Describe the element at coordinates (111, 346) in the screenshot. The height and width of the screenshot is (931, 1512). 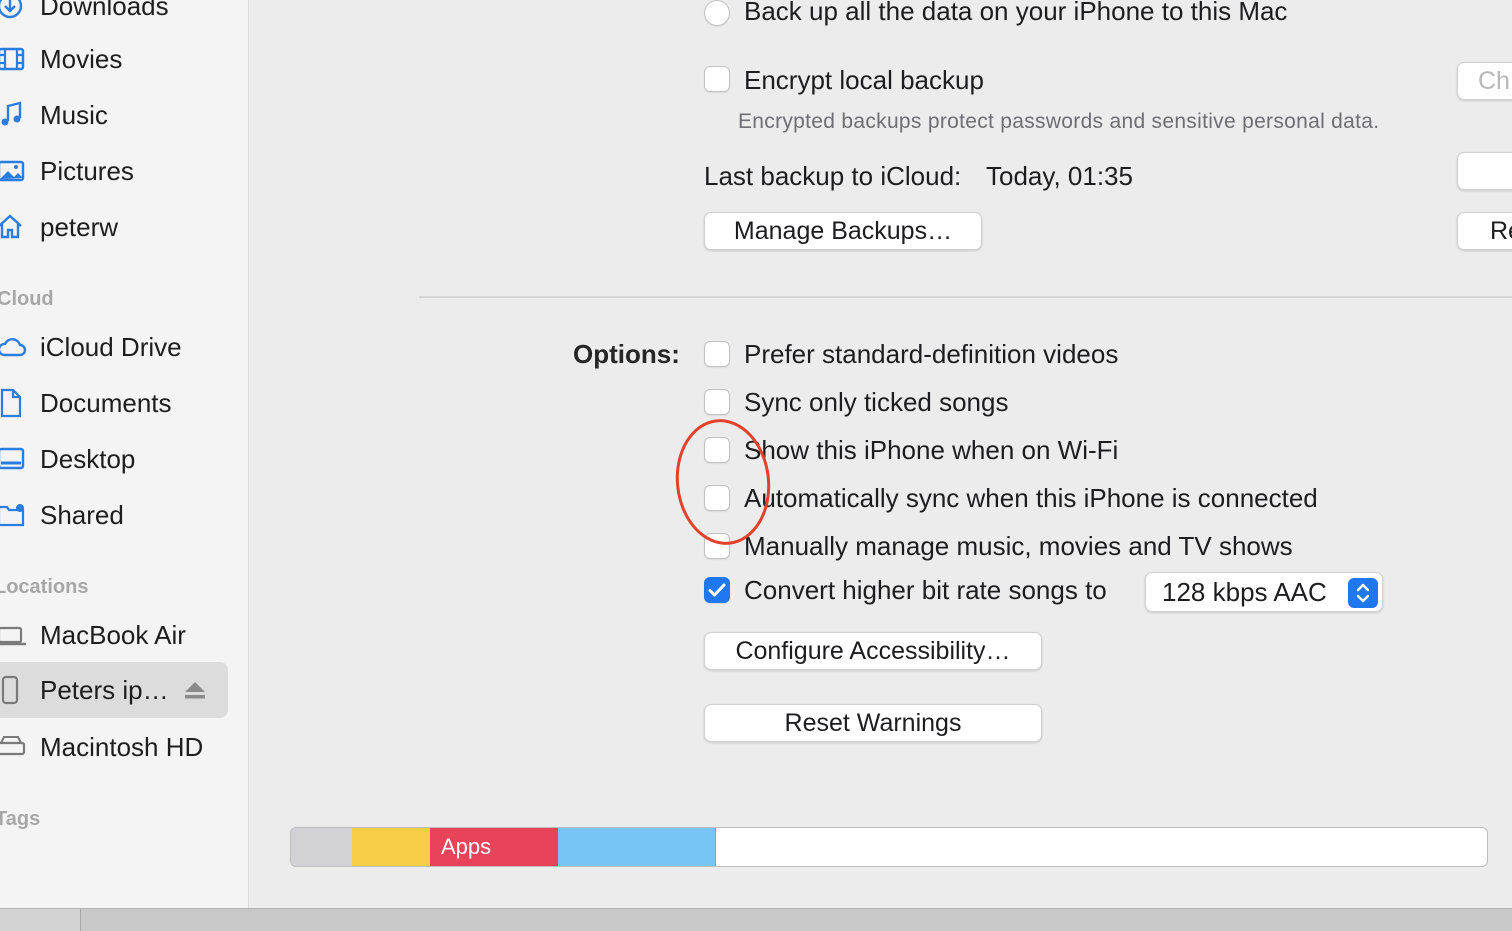
I see `sidebar-item-label: iCloud Drive` at that location.